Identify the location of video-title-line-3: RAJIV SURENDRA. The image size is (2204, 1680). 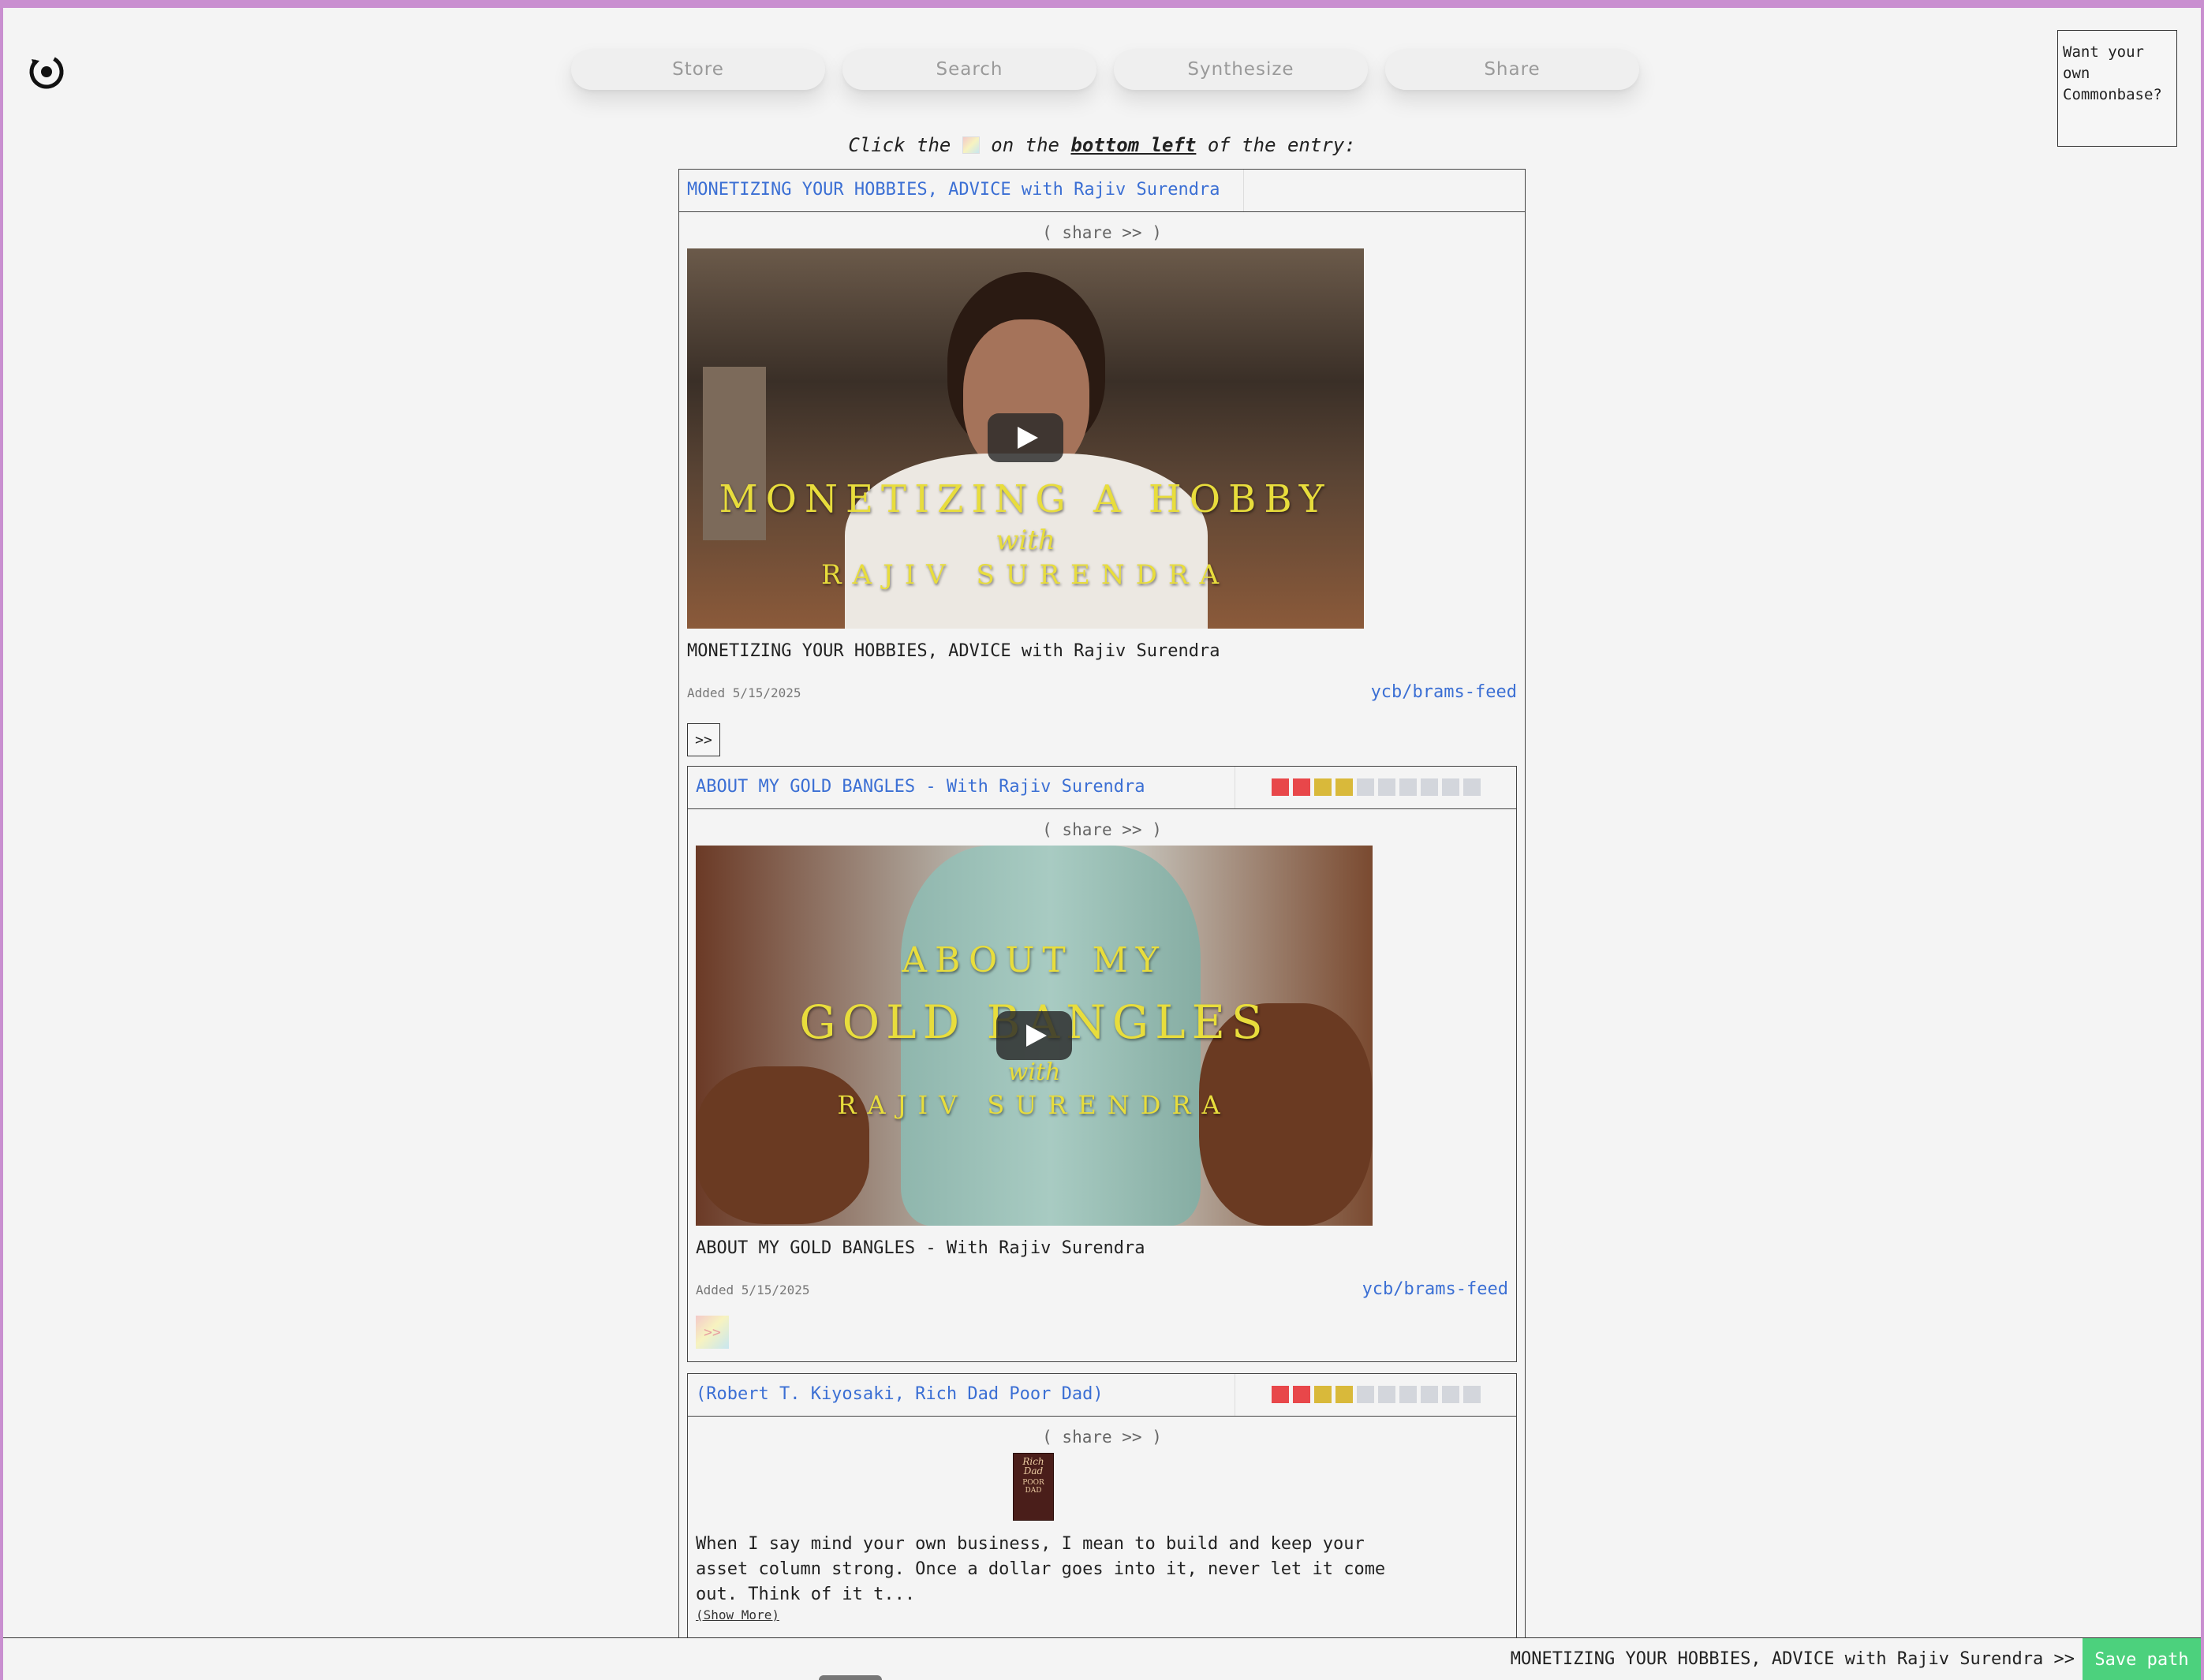
(1025, 575).